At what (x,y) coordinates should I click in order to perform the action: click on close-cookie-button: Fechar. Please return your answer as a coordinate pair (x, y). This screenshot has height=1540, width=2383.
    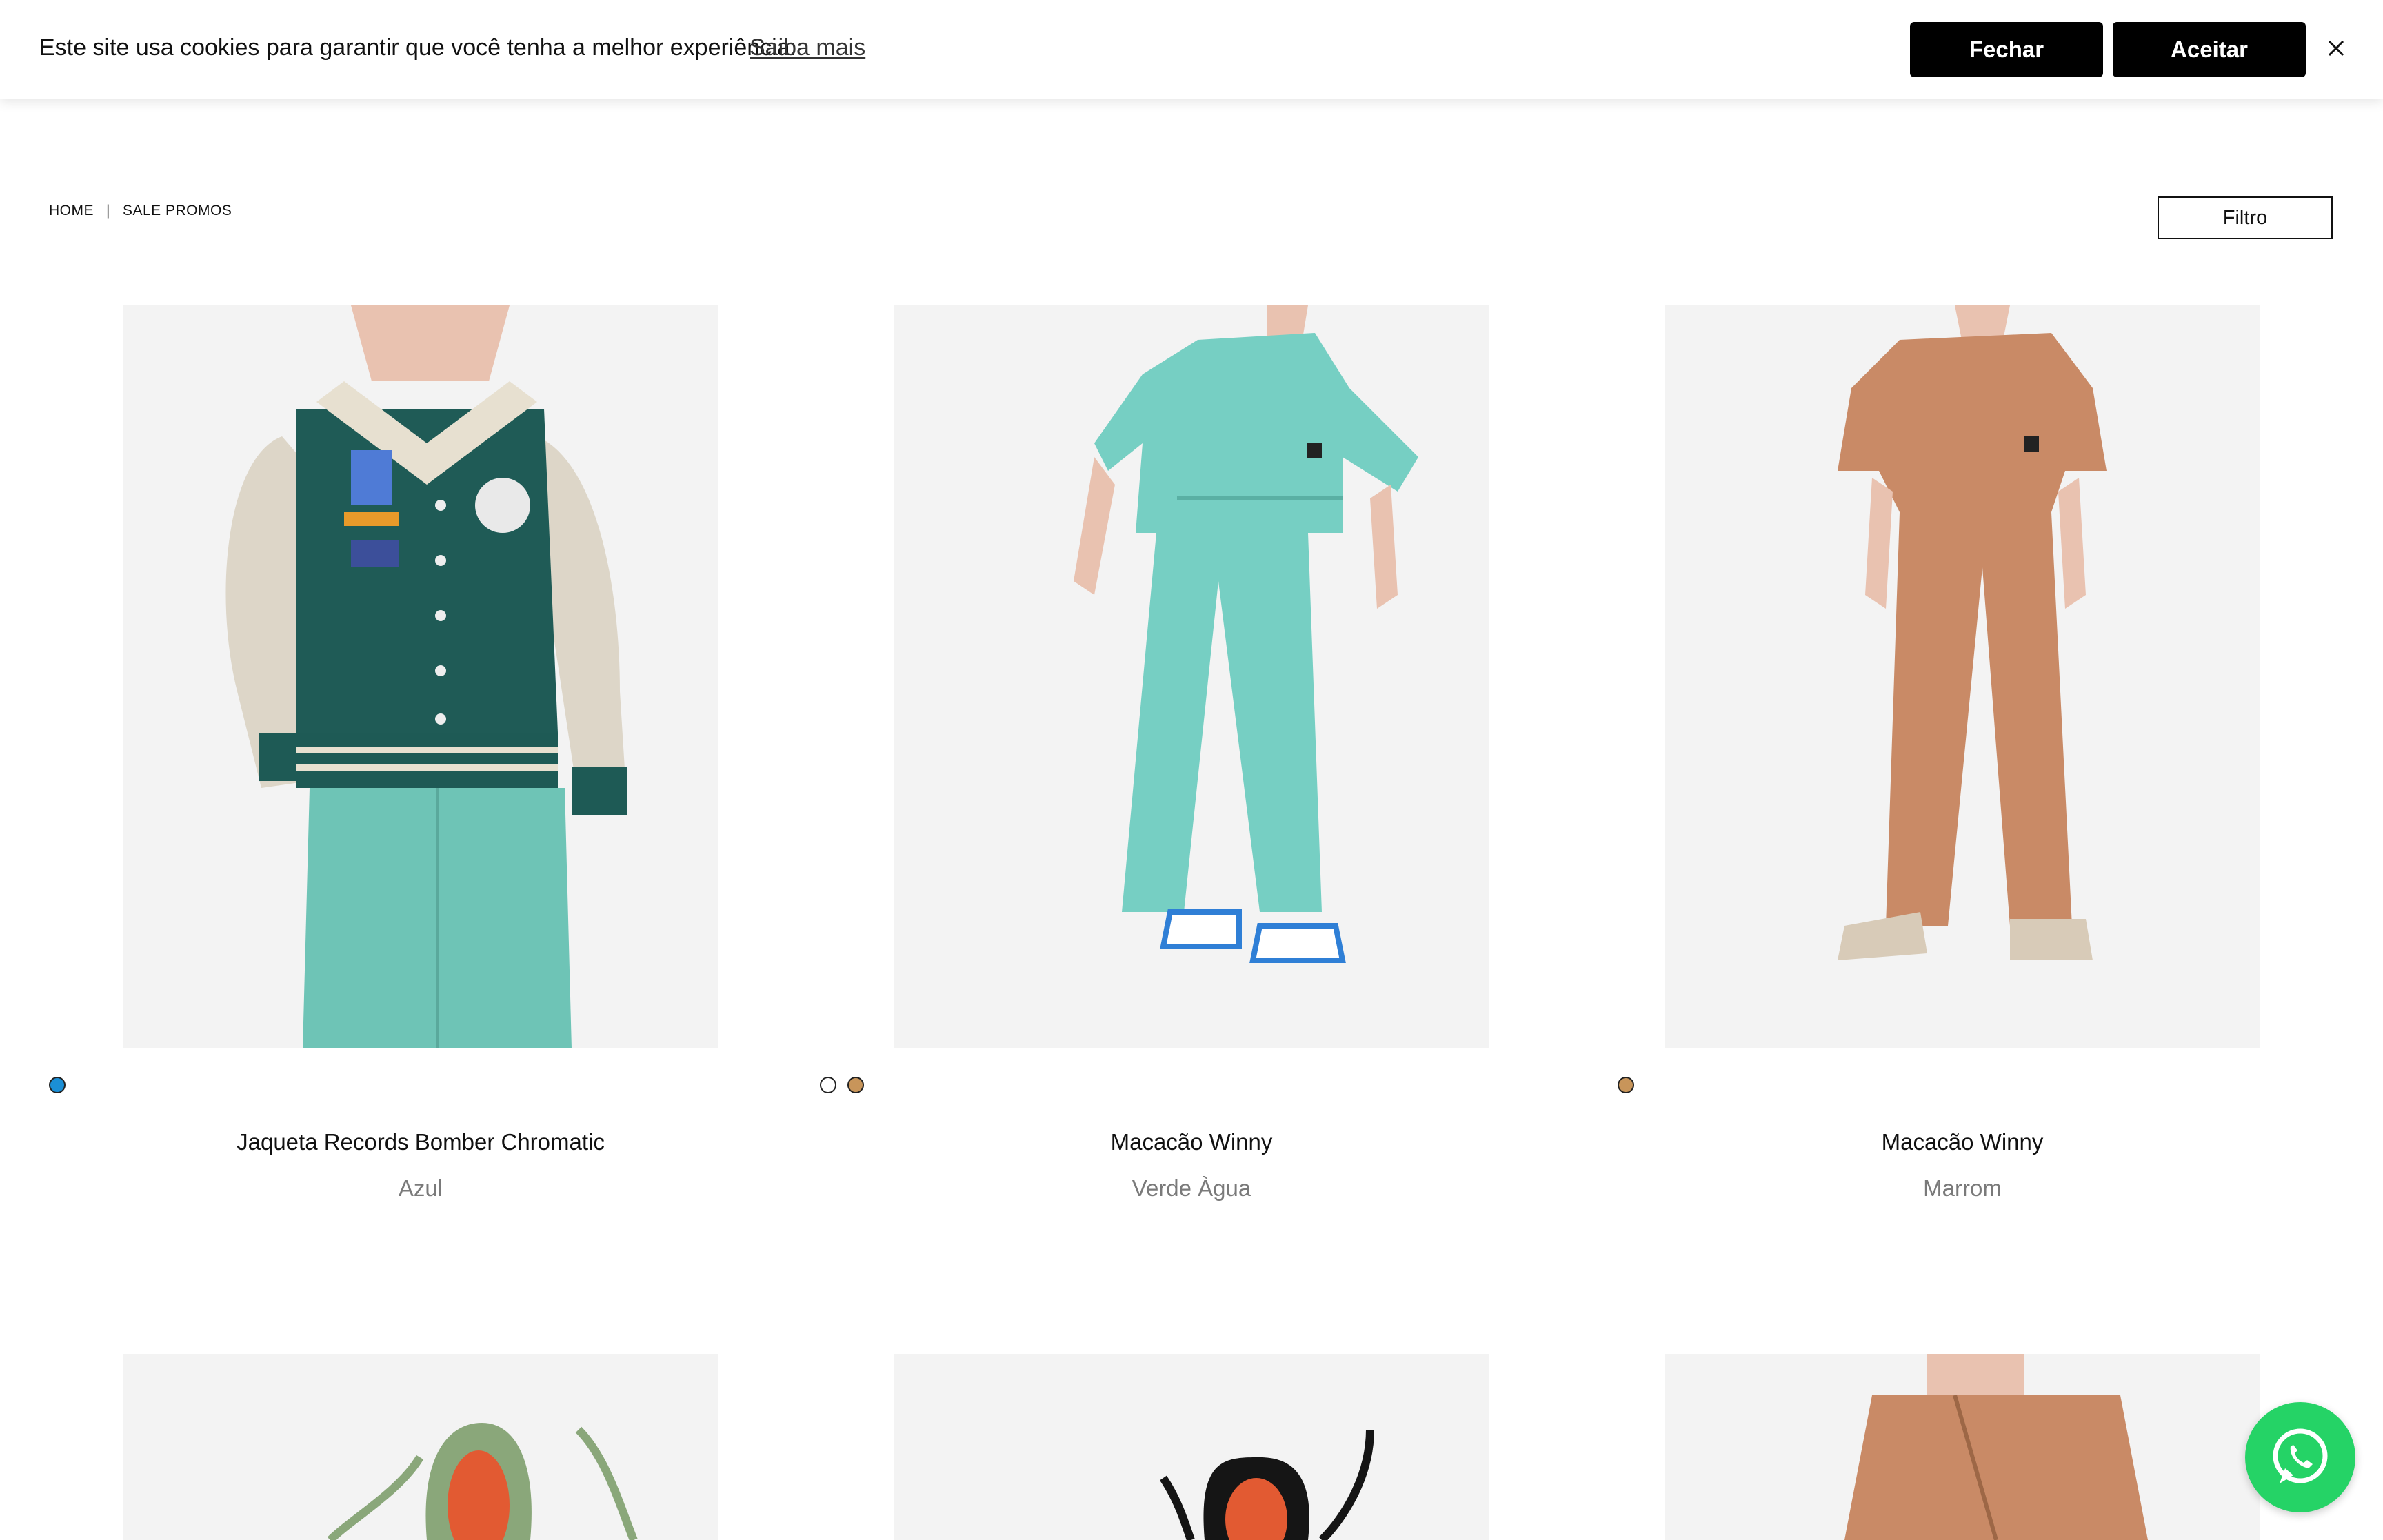
    Looking at the image, I should click on (2006, 50).